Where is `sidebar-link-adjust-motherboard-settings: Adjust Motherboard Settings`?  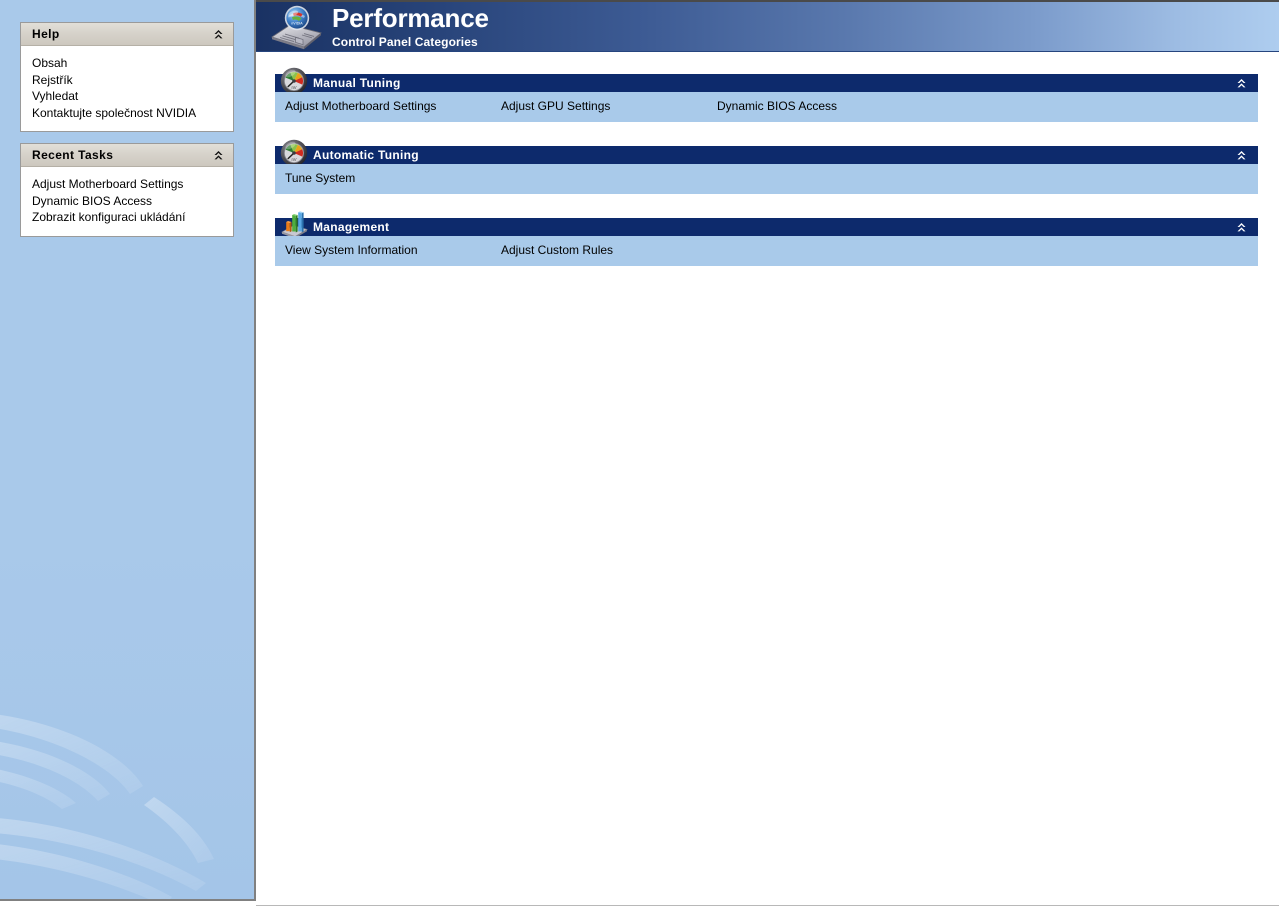
sidebar-link-adjust-motherboard-settings: Adjust Motherboard Settings is located at coordinates (132, 184).